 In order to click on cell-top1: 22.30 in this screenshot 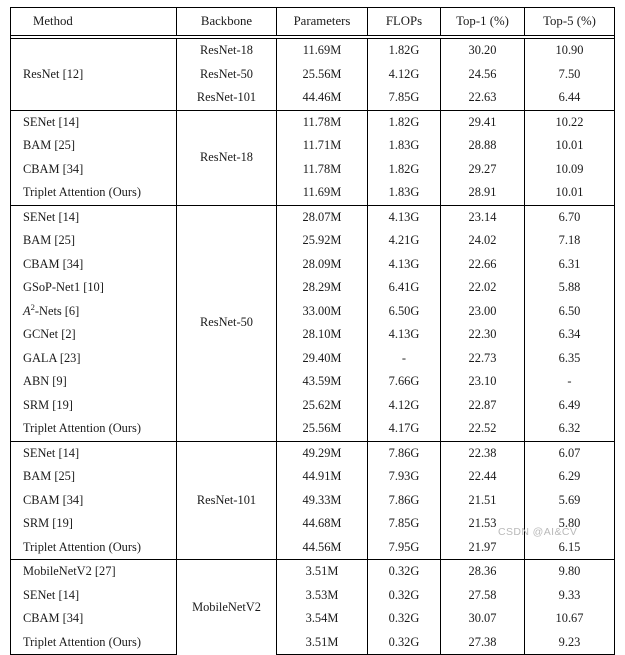, I will do `click(482, 335)`.